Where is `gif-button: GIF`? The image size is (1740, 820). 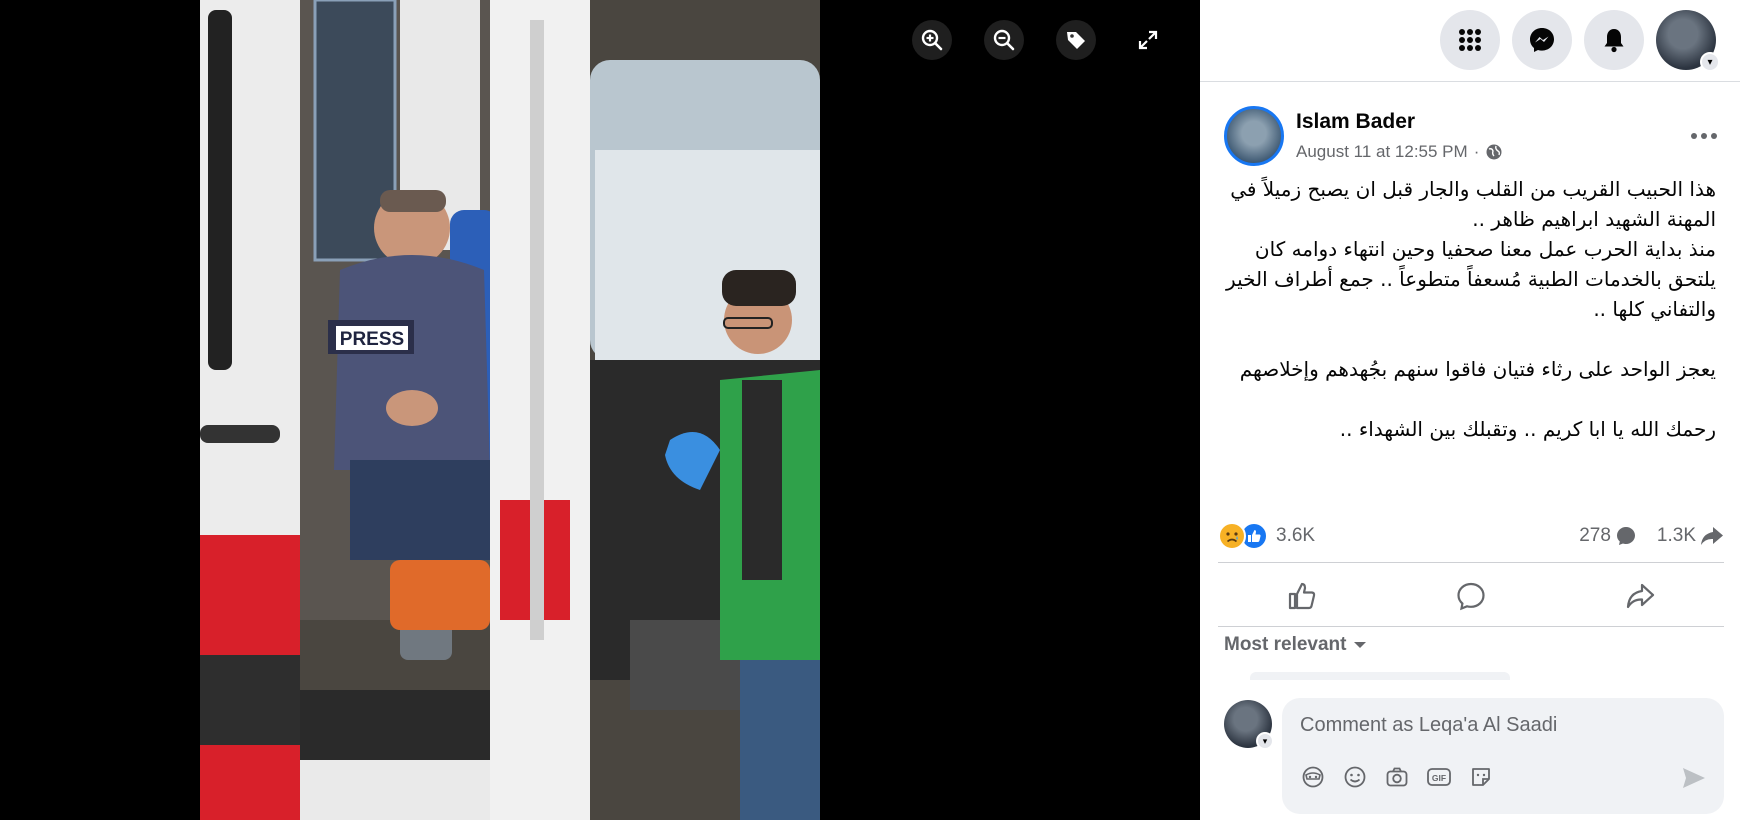
gif-button: GIF is located at coordinates (1439, 777).